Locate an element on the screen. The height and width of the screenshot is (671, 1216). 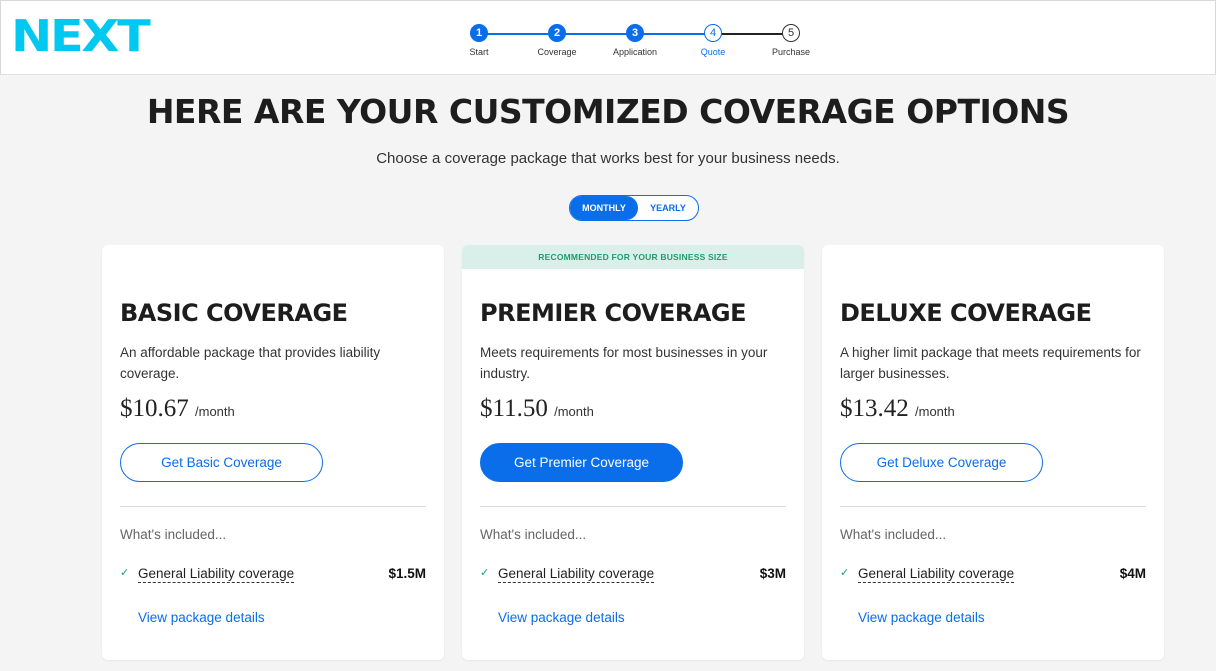
plan-name: BASIC COVERAGE is located at coordinates (234, 313).